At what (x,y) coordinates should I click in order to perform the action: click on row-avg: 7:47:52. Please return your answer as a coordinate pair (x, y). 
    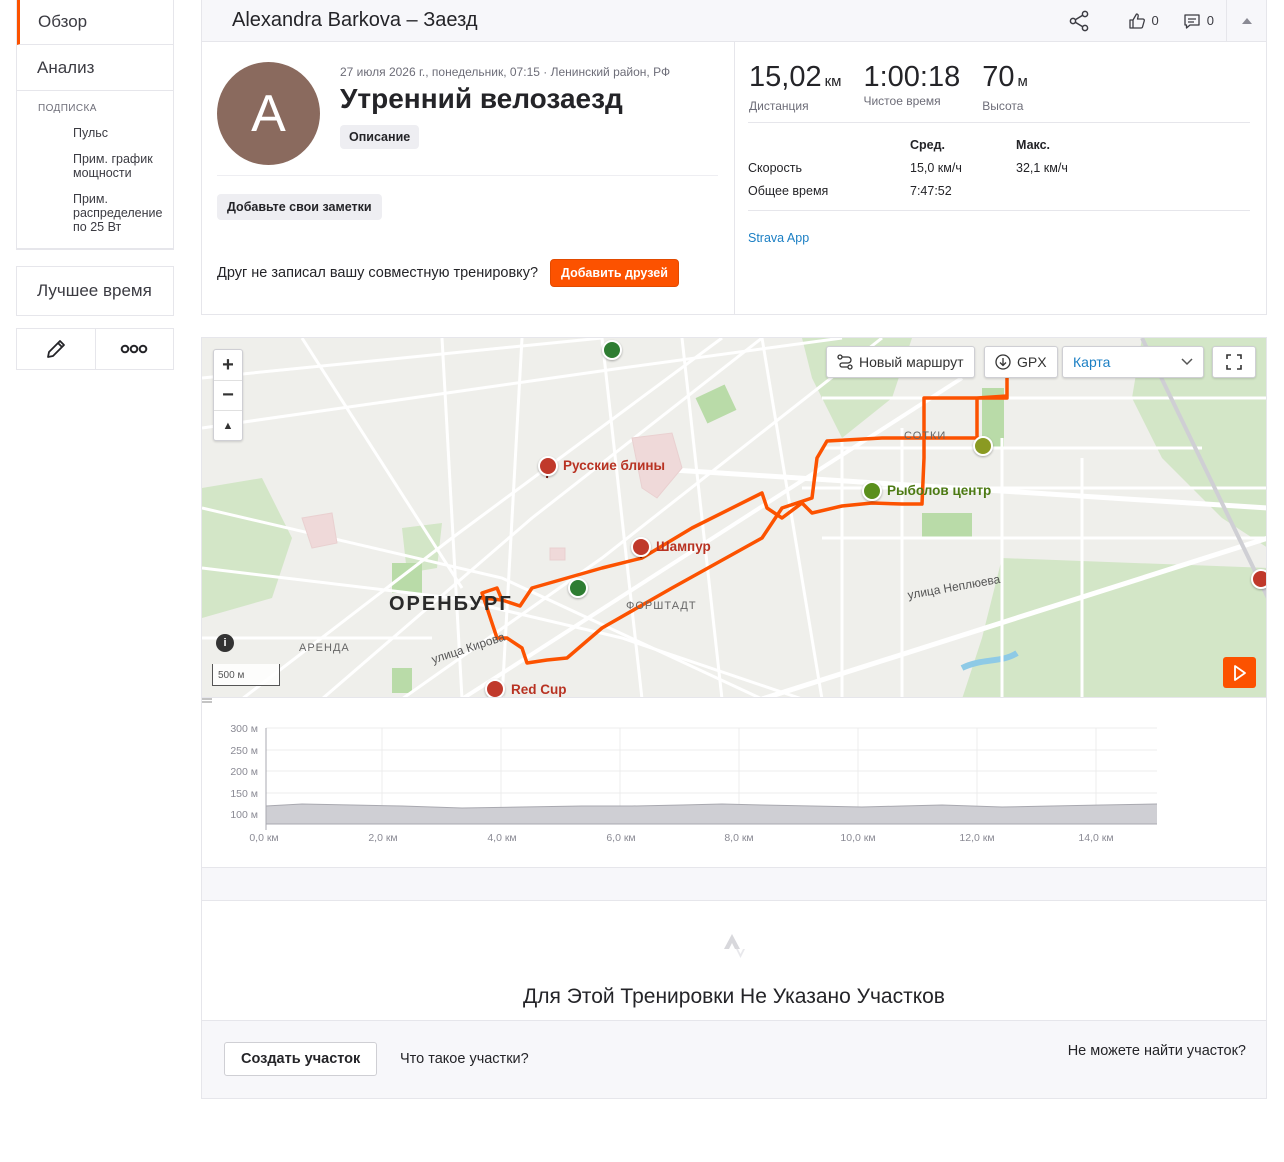
    Looking at the image, I should click on (931, 190).